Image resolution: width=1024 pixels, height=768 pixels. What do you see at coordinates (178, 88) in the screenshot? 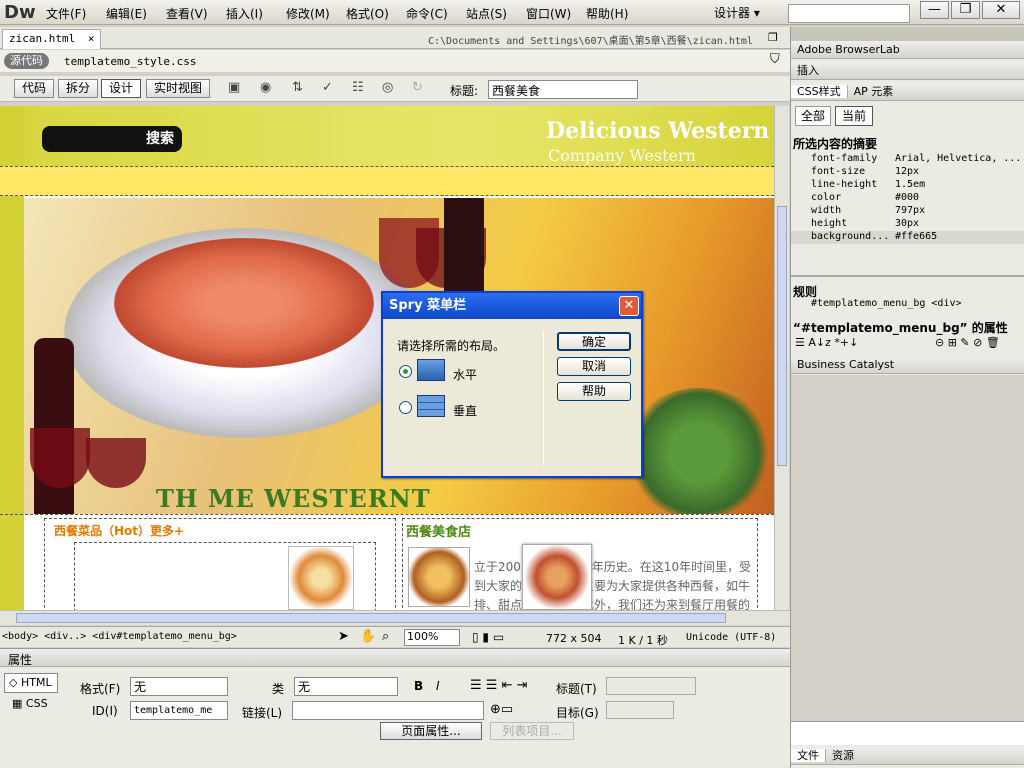
I see `live-view-button: 实时视图` at bounding box center [178, 88].